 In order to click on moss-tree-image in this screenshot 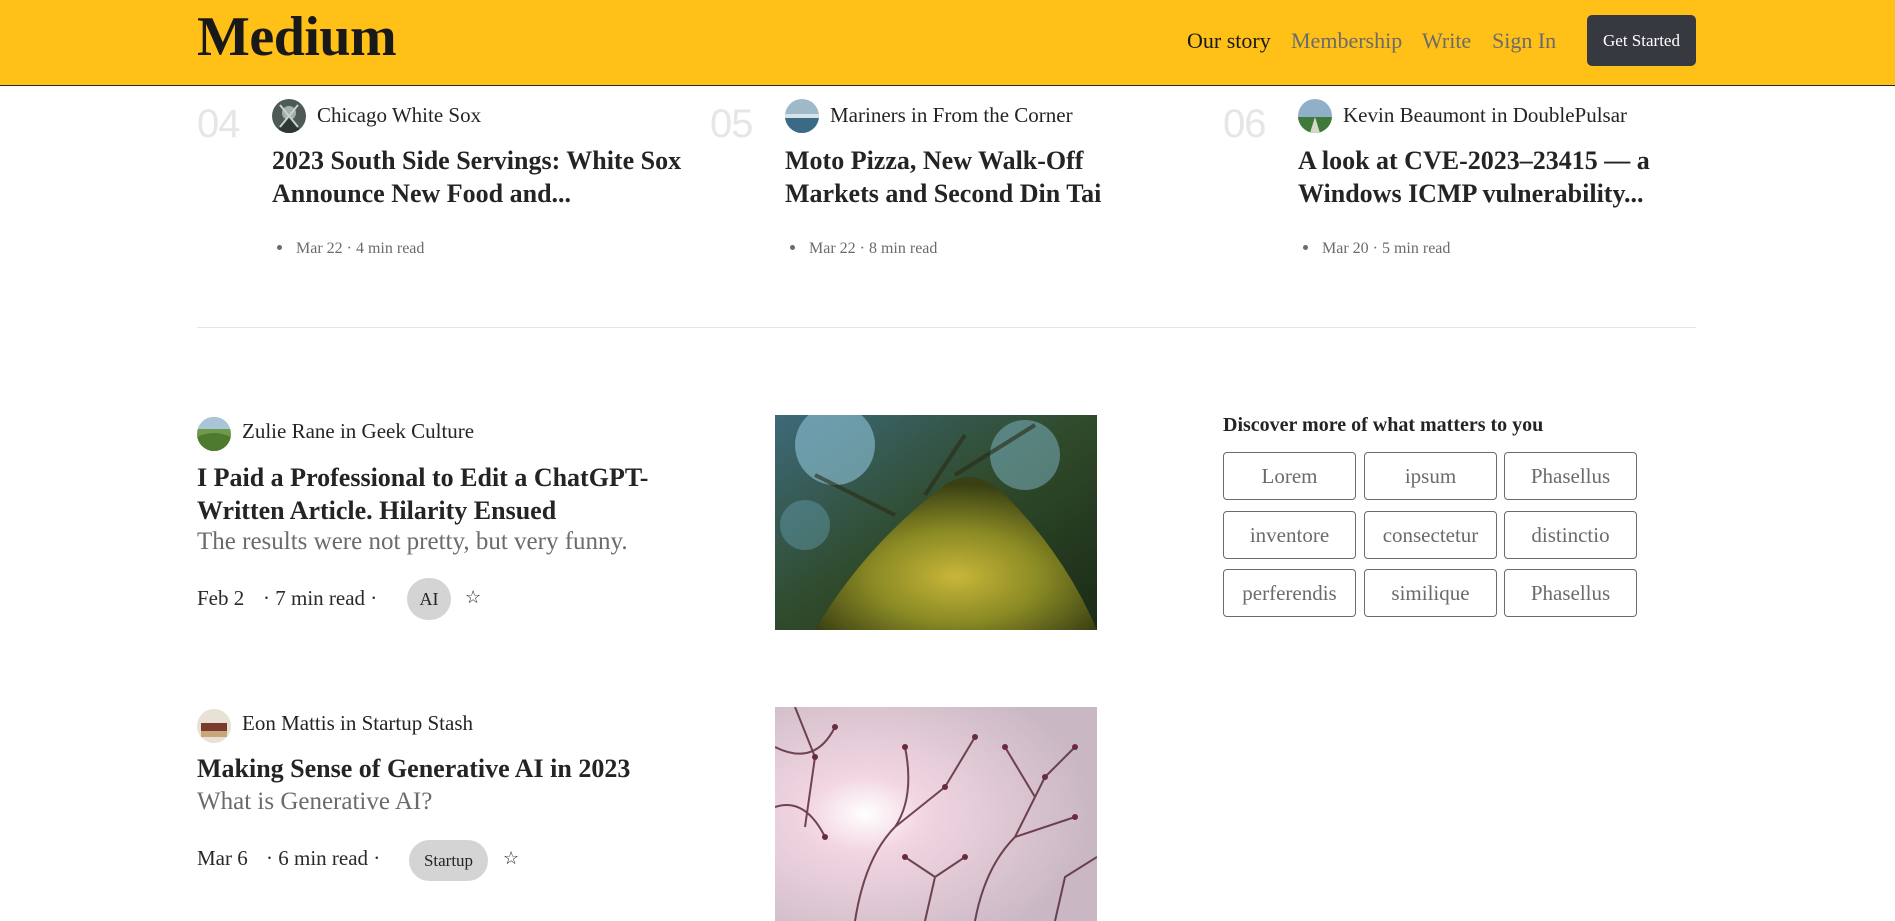, I will do `click(936, 522)`.